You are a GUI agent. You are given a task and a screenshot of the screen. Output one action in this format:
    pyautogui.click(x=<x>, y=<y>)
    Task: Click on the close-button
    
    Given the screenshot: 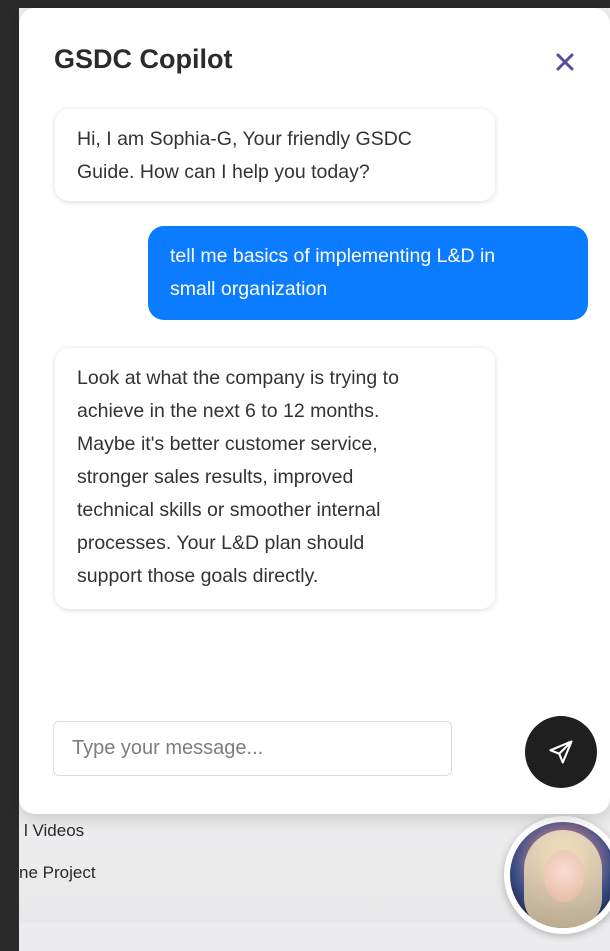 What is the action you would take?
    pyautogui.click(x=565, y=62)
    